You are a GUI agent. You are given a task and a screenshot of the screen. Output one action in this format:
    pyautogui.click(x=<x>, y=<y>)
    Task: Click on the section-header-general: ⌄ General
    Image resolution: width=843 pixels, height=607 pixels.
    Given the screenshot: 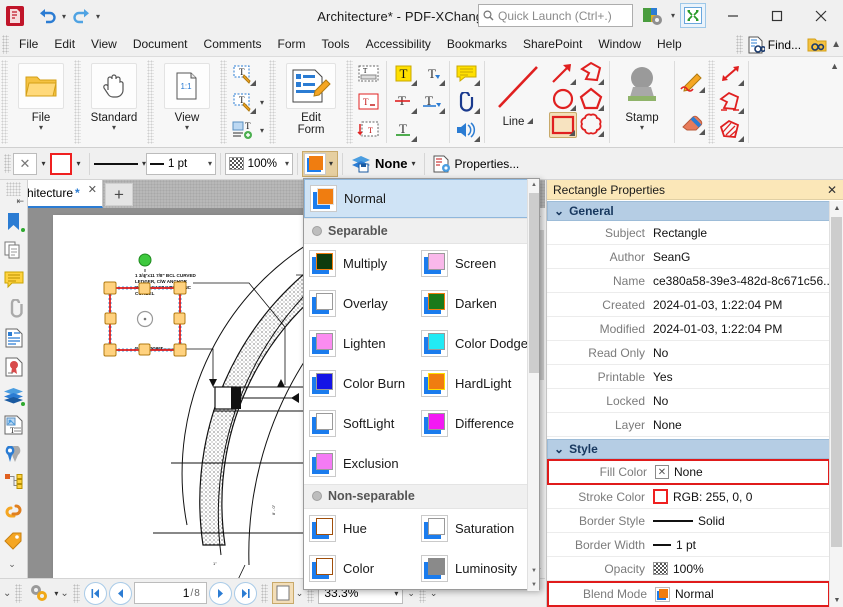 What is the action you would take?
    pyautogui.click(x=688, y=211)
    